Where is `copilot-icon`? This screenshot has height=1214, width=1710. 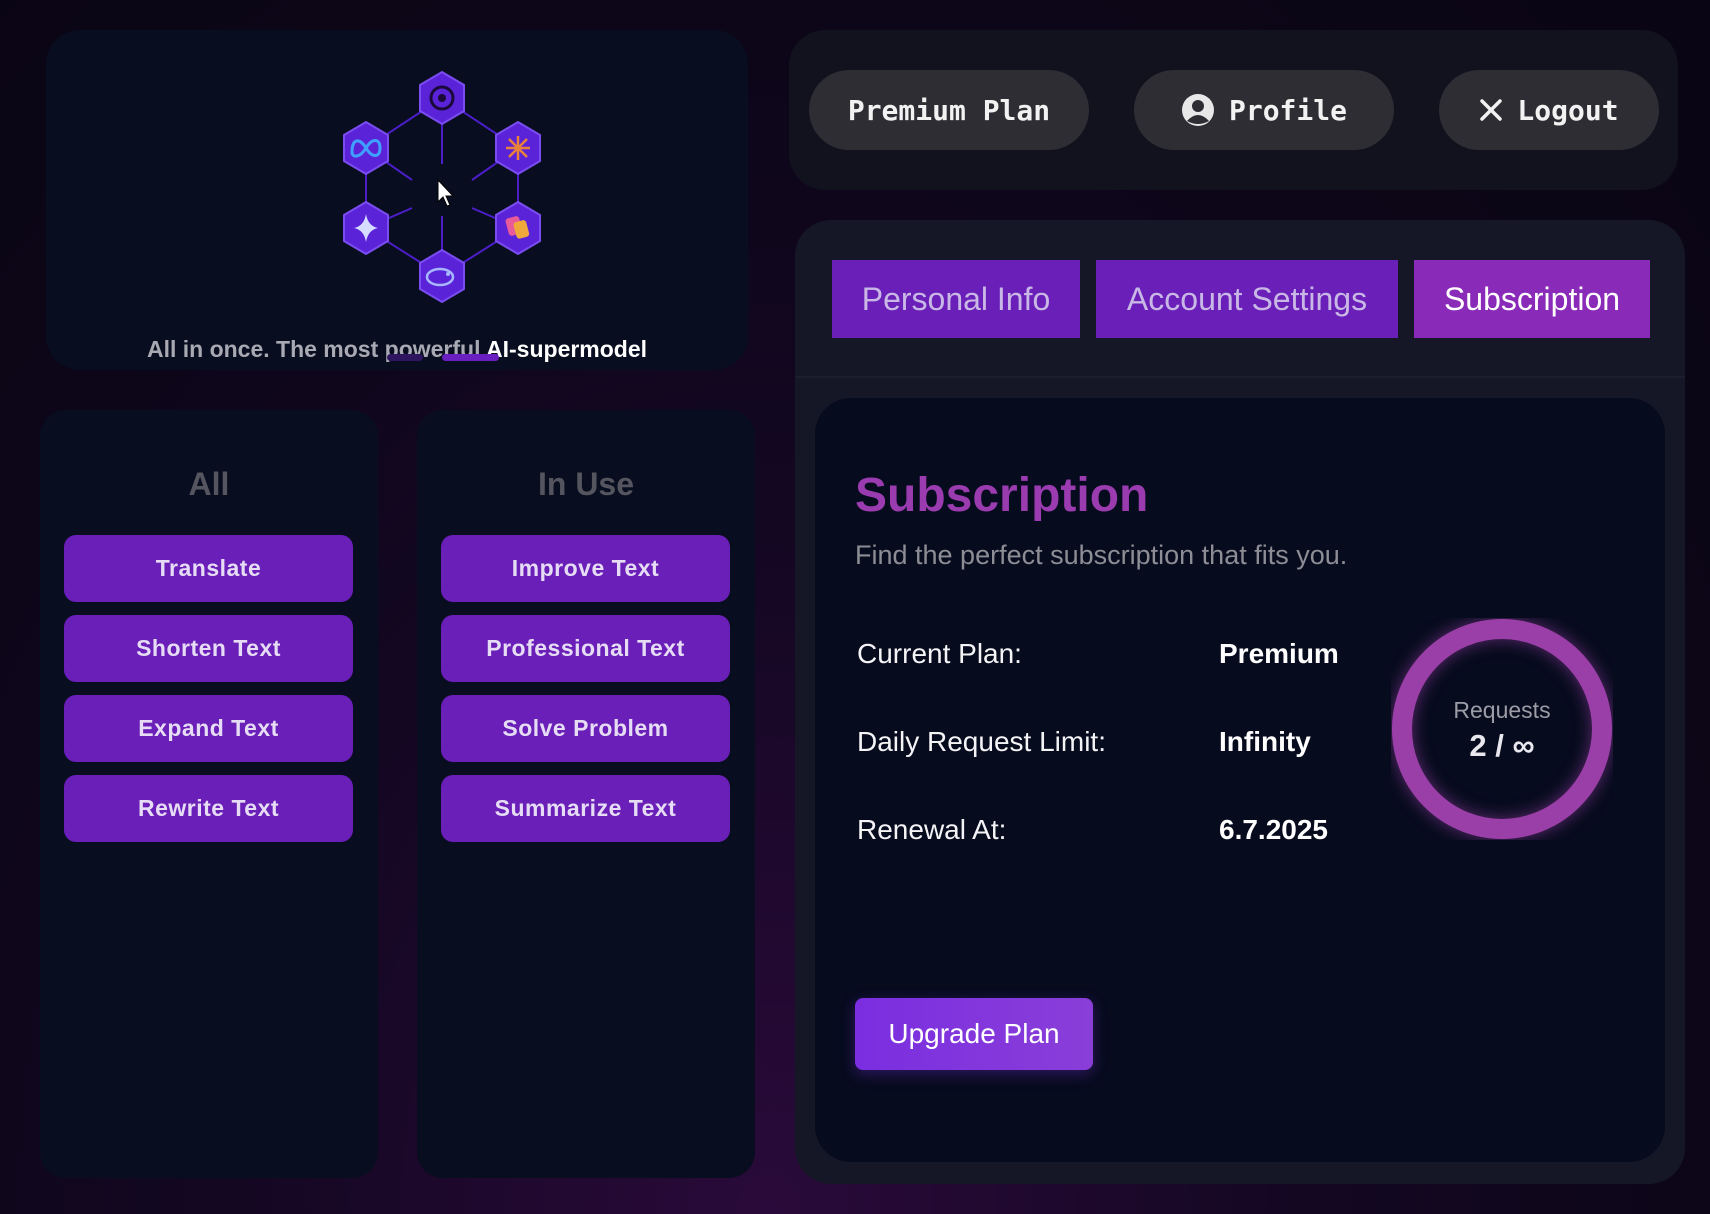 copilot-icon is located at coordinates (518, 228).